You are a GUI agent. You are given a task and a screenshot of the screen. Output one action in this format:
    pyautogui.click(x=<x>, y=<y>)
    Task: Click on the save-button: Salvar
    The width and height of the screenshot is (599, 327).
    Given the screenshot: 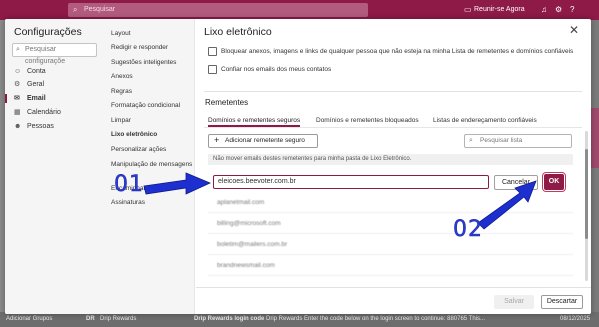 What is the action you would take?
    pyautogui.click(x=514, y=302)
    